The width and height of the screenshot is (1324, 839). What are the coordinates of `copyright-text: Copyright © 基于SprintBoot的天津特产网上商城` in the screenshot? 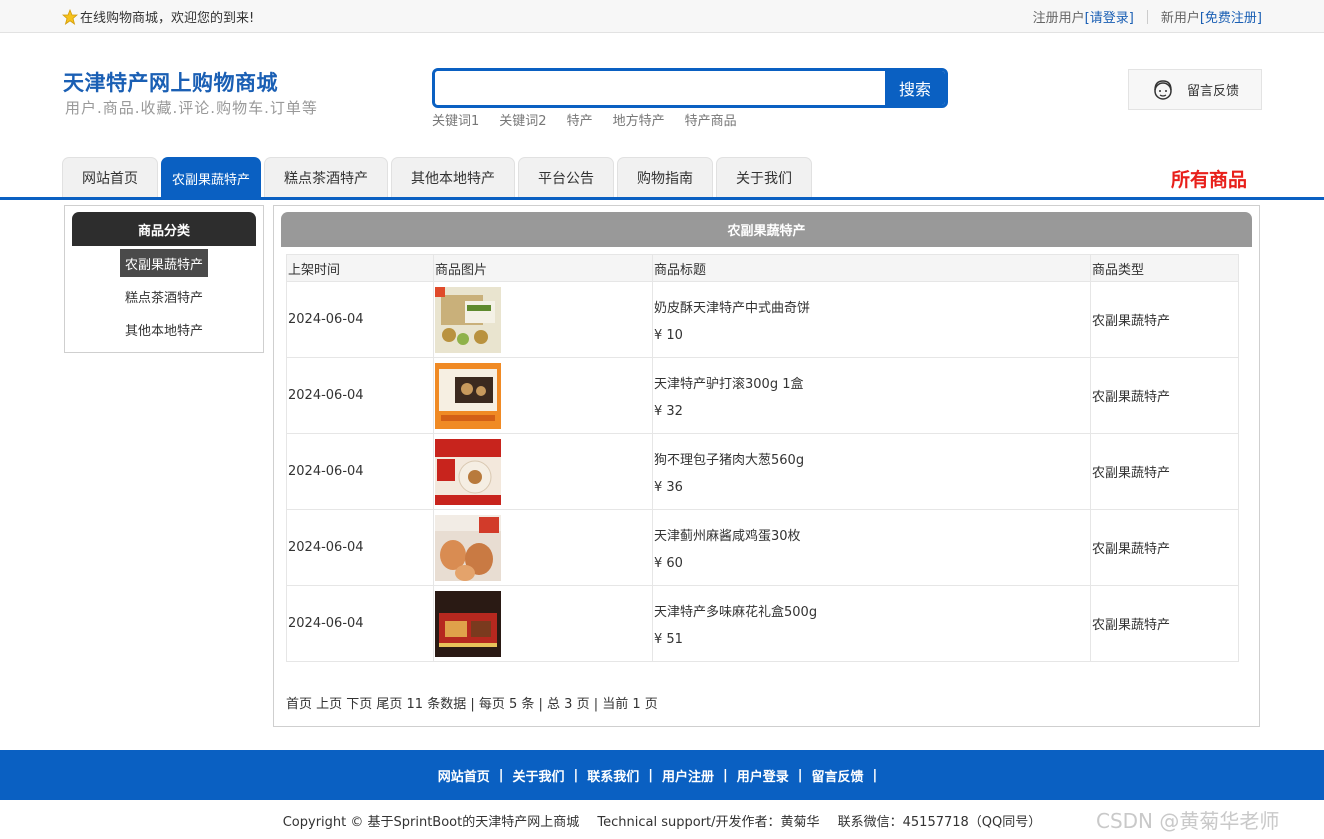 It's located at (431, 822).